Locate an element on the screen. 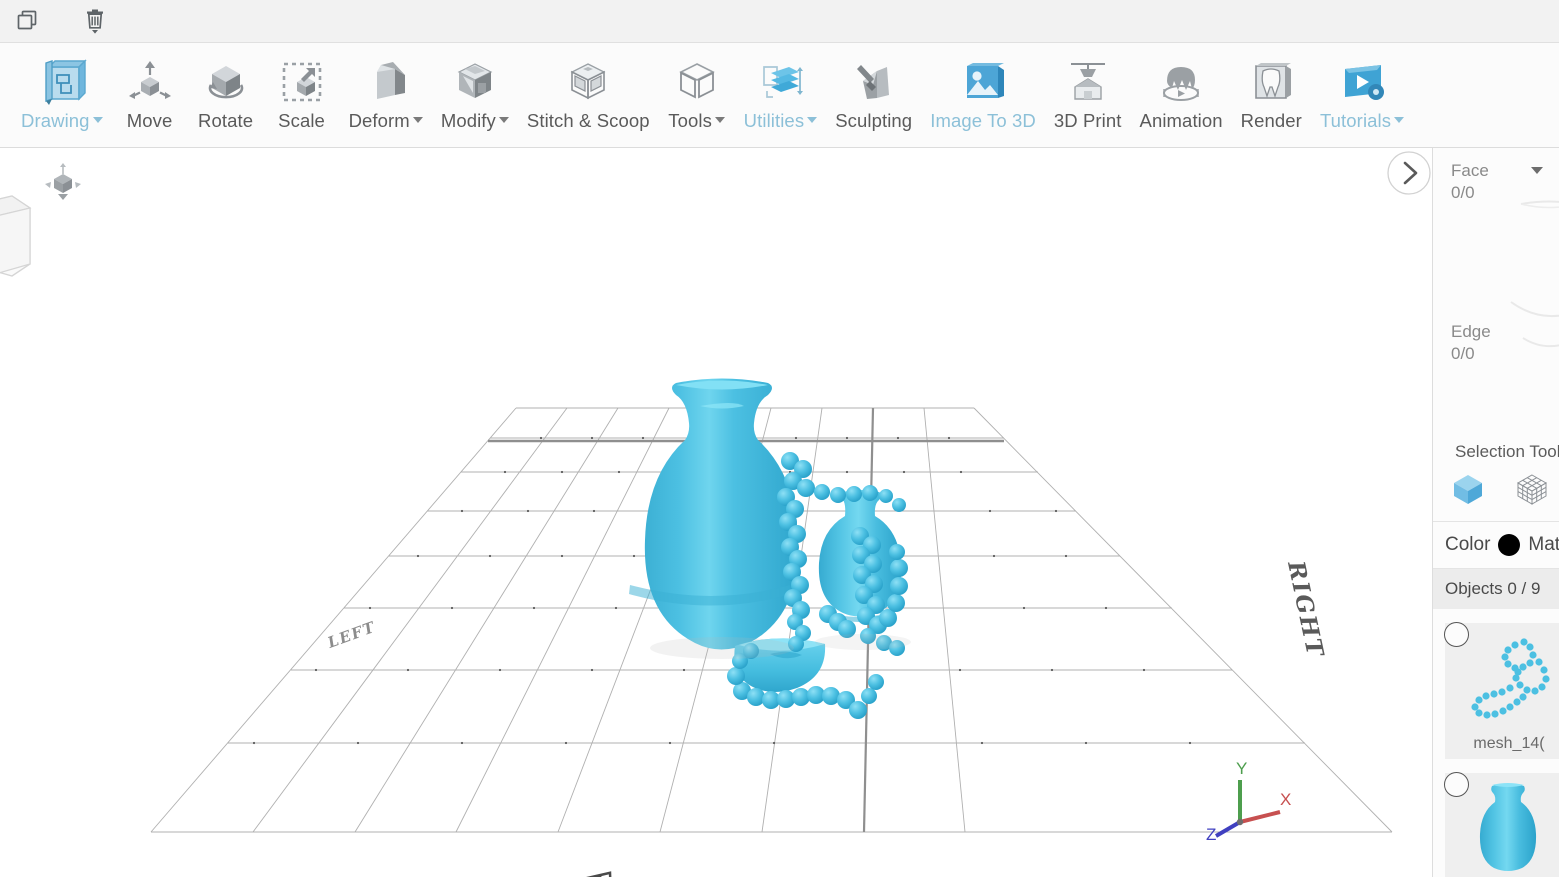 The width and height of the screenshot is (1559, 877). ribbon-label-tutorials: Tutorials is located at coordinates (1362, 121).